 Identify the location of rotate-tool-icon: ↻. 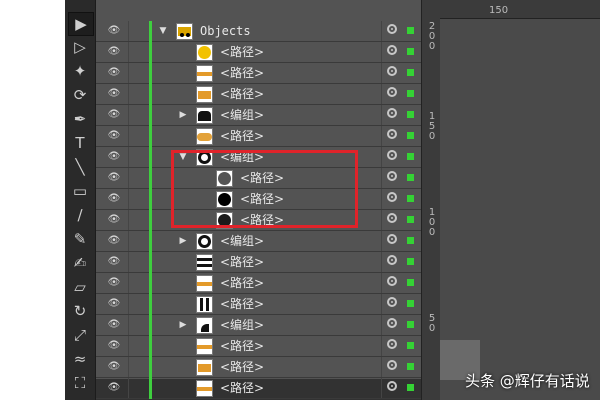
(80, 311).